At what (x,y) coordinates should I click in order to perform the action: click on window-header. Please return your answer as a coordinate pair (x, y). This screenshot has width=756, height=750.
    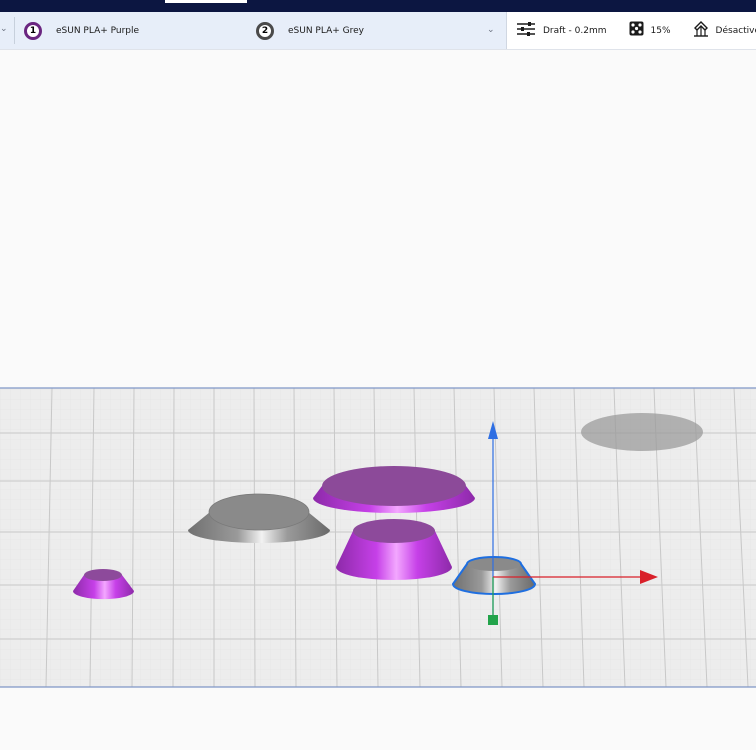
    Looking at the image, I should click on (378, 6).